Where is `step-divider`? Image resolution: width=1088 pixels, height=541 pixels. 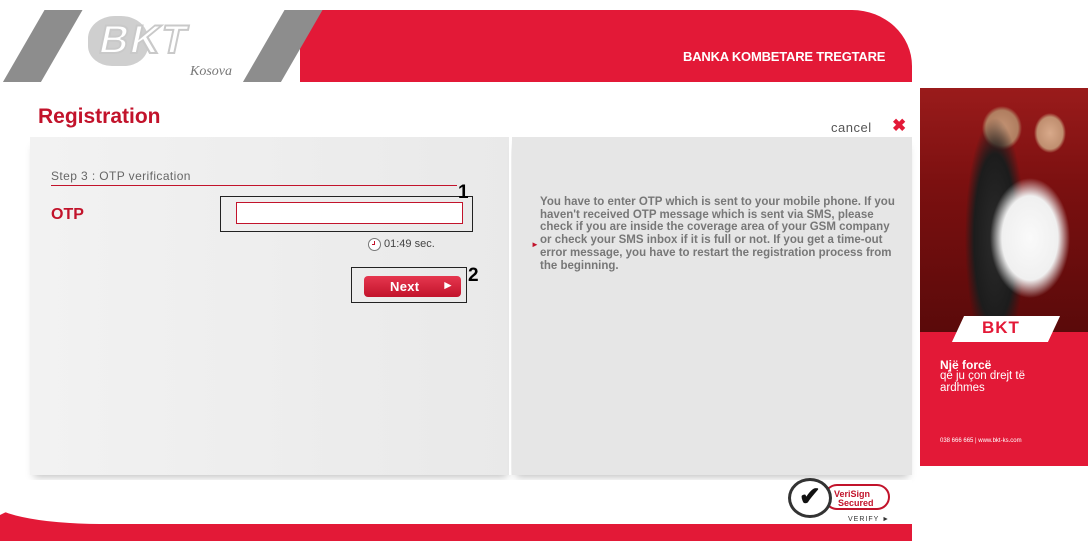 step-divider is located at coordinates (254, 185).